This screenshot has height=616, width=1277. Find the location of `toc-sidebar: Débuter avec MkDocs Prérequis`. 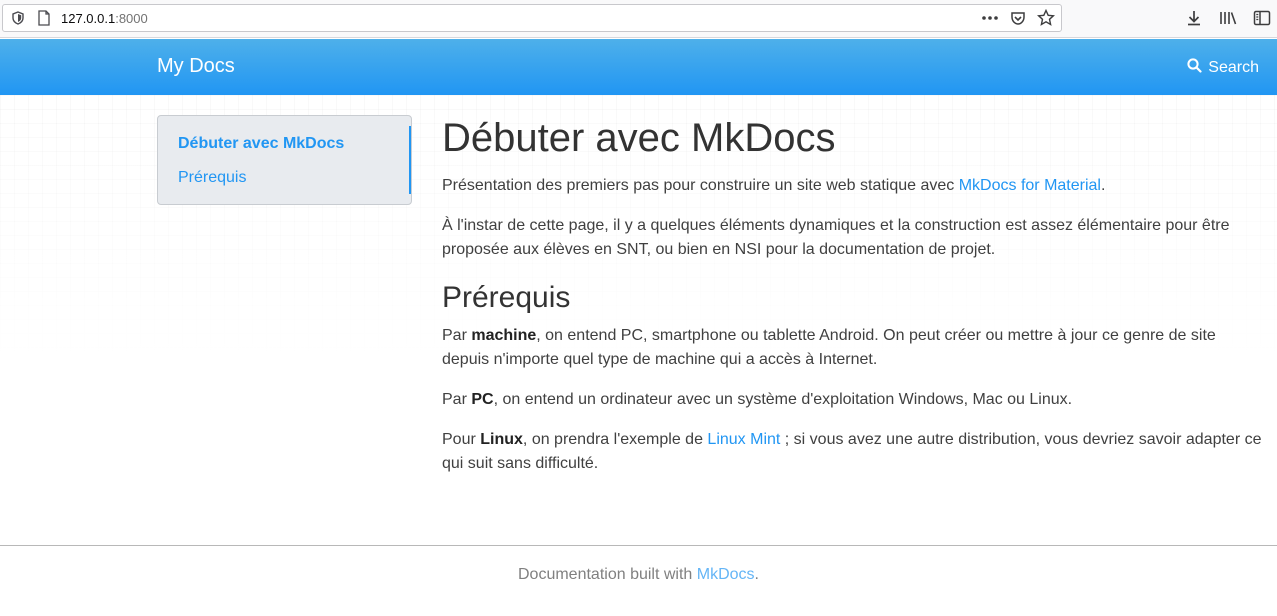

toc-sidebar: Débuter avec MkDocs Prérequis is located at coordinates (284, 160).